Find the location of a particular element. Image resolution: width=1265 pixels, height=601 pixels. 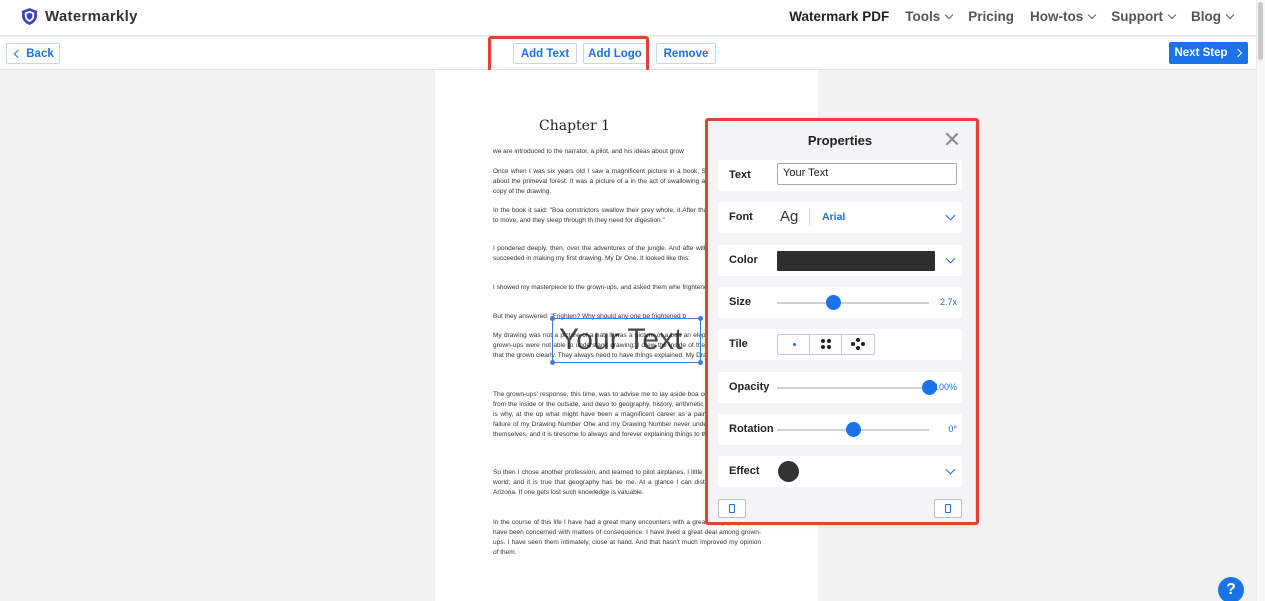

nav-support: Support is located at coordinates (1144, 16).